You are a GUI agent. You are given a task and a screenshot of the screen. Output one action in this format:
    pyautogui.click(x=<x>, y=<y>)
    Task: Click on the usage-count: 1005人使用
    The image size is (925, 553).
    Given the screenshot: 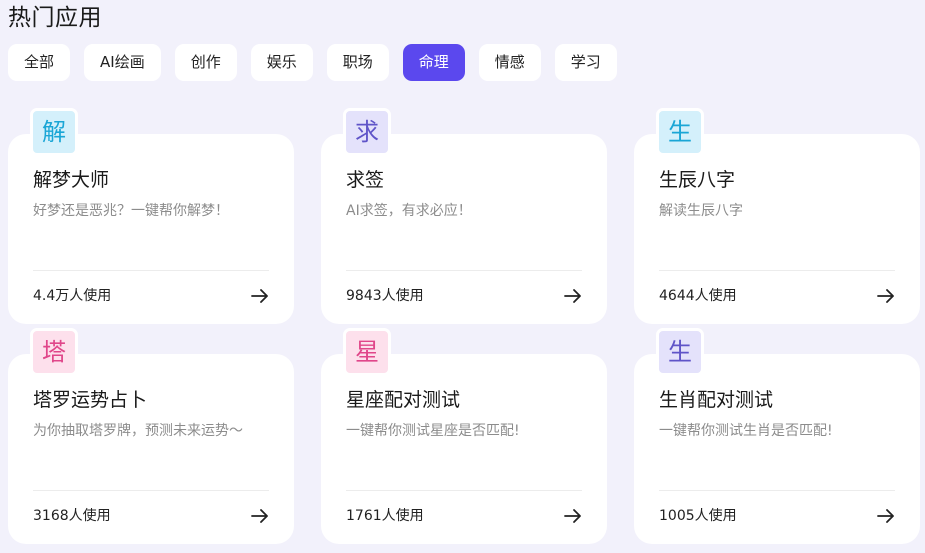 What is the action you would take?
    pyautogui.click(x=698, y=516)
    